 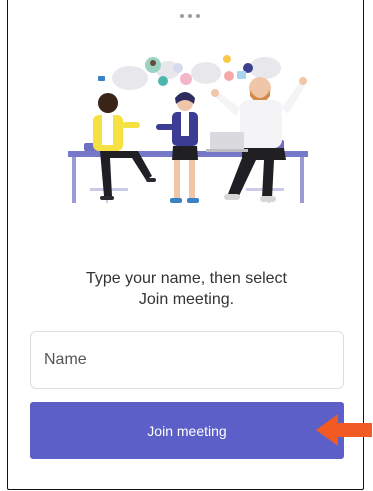 I want to click on instructions-line-1: Type your name, then select, so click(x=186, y=278).